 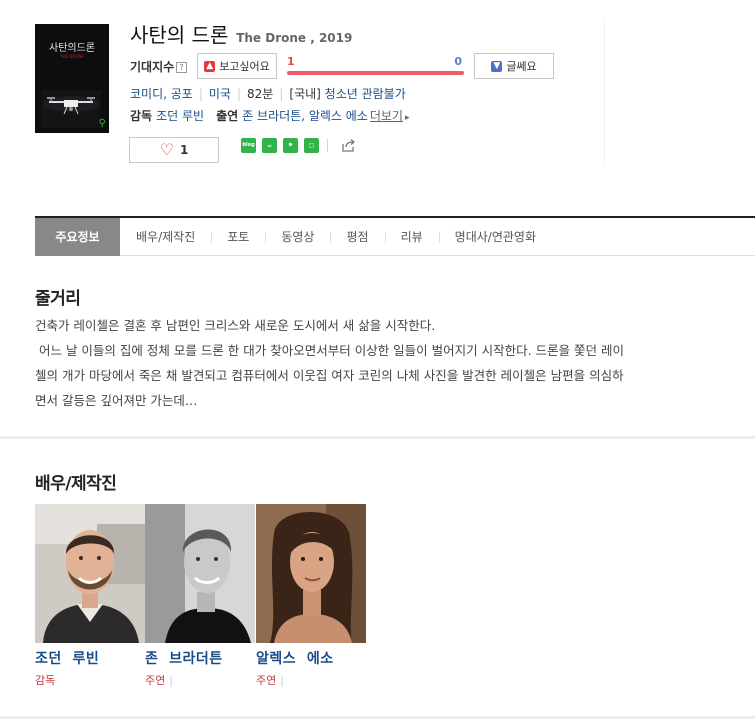 I want to click on cast-card: 알렉스 에소 주연 |, so click(x=311, y=596).